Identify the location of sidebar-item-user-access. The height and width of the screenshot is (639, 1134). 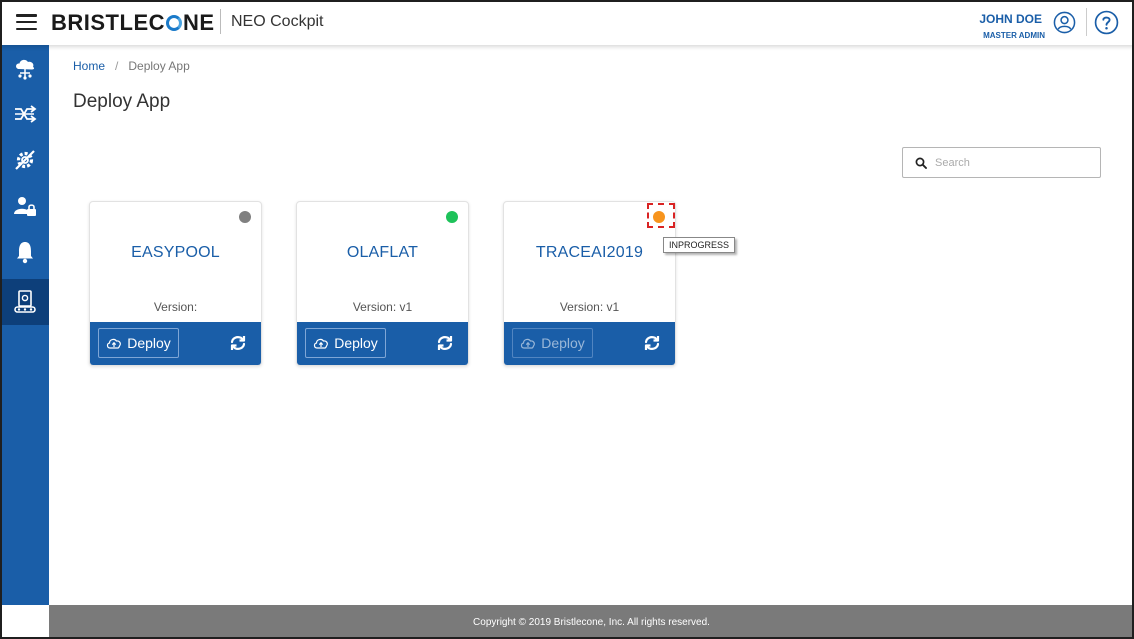
(24, 206).